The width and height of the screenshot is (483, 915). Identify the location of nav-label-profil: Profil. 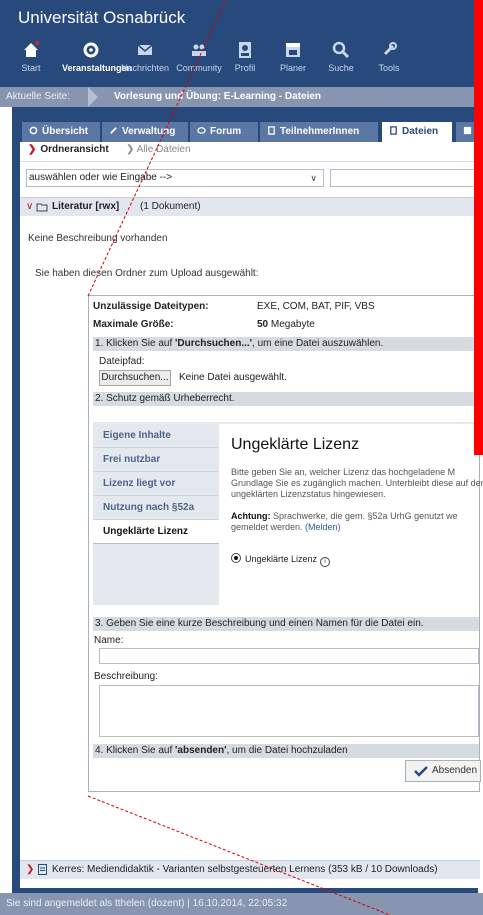
(245, 68).